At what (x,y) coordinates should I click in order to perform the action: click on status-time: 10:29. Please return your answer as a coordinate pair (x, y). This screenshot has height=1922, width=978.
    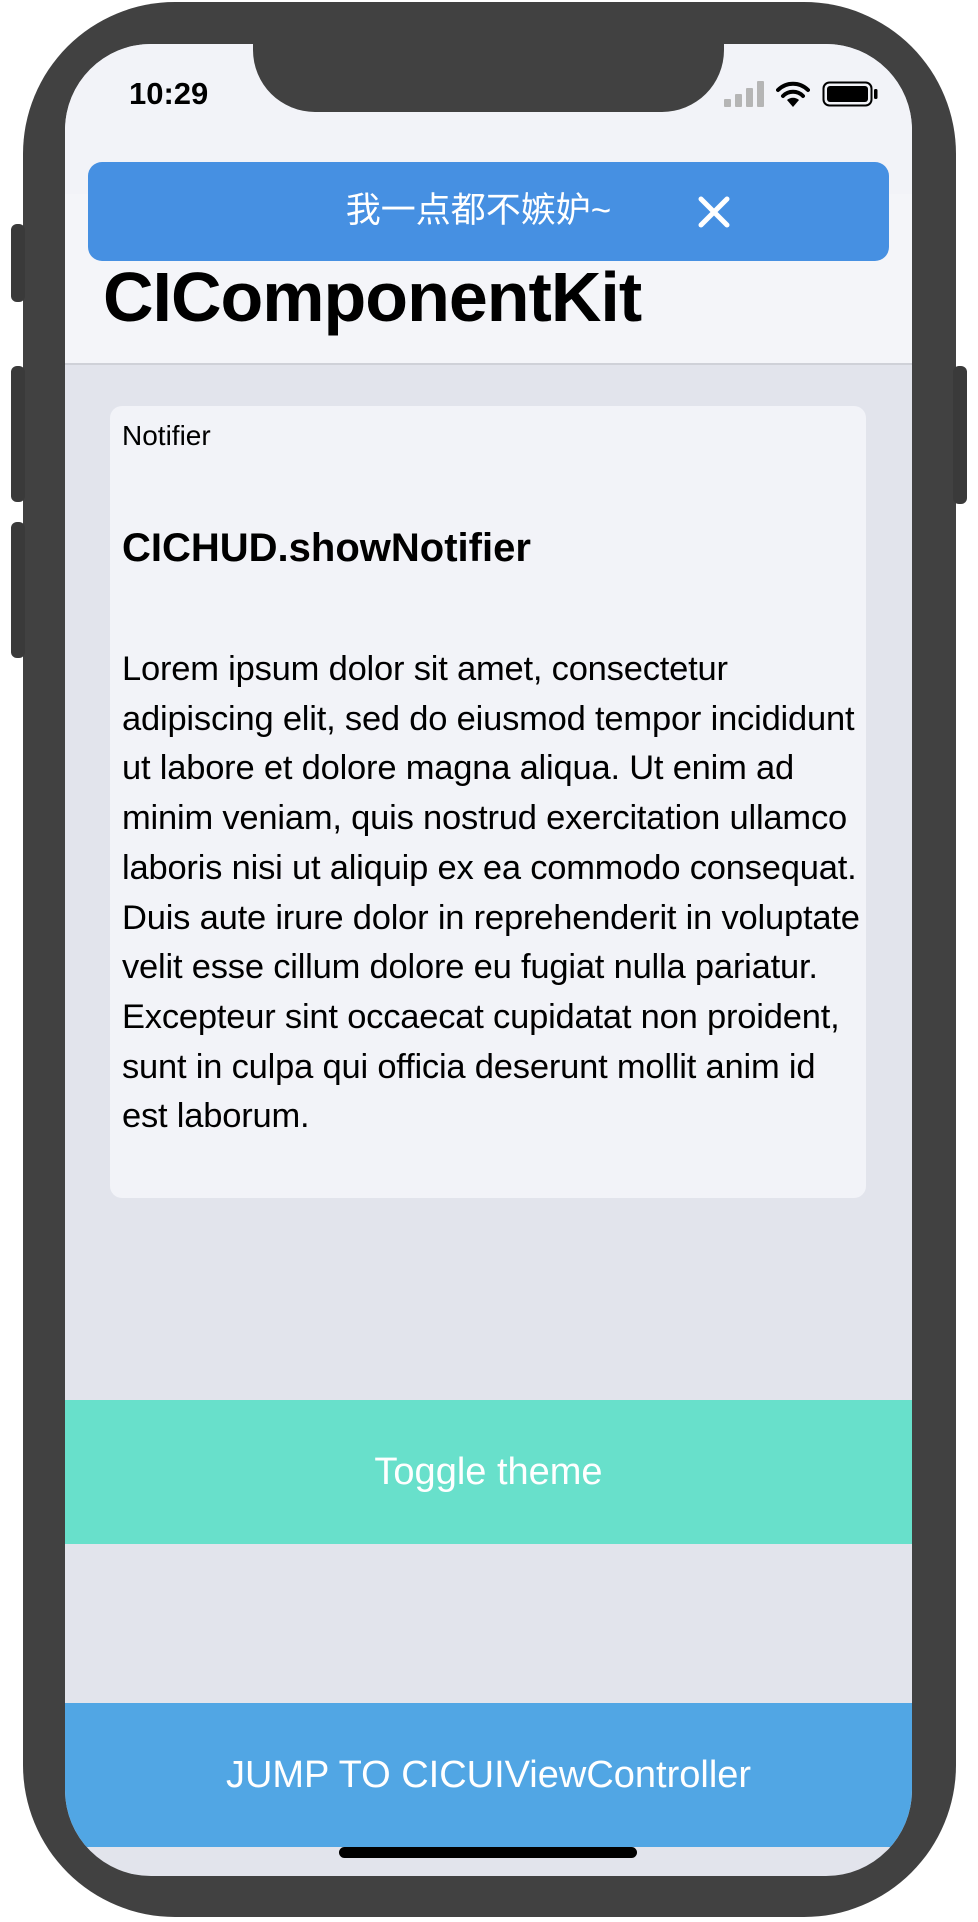
    Looking at the image, I should click on (169, 93).